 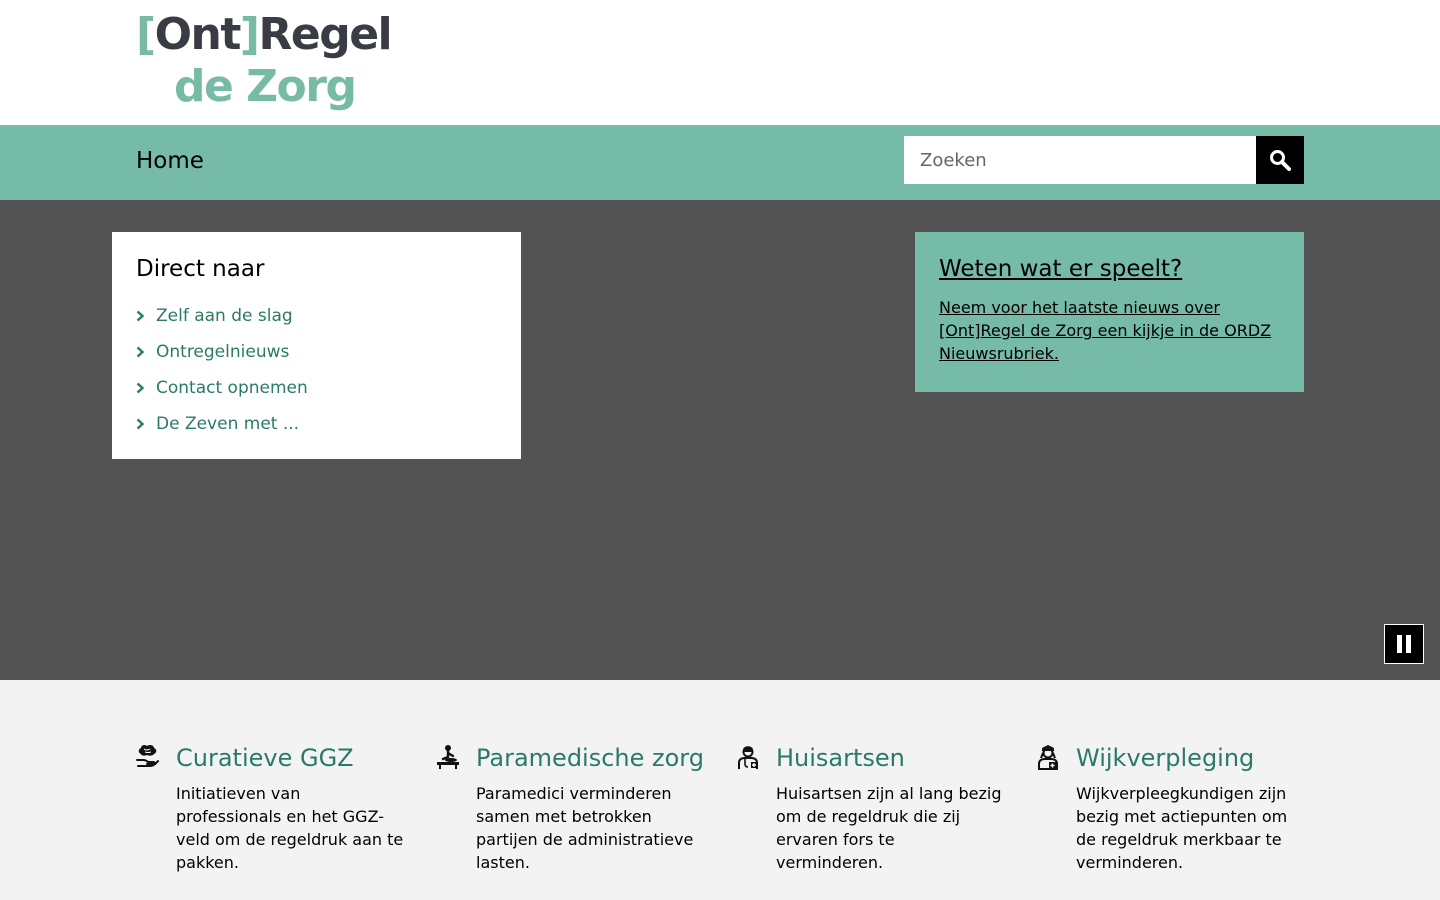 I want to click on direct-naar-item: Zelf aan de slag, so click(x=316, y=316).